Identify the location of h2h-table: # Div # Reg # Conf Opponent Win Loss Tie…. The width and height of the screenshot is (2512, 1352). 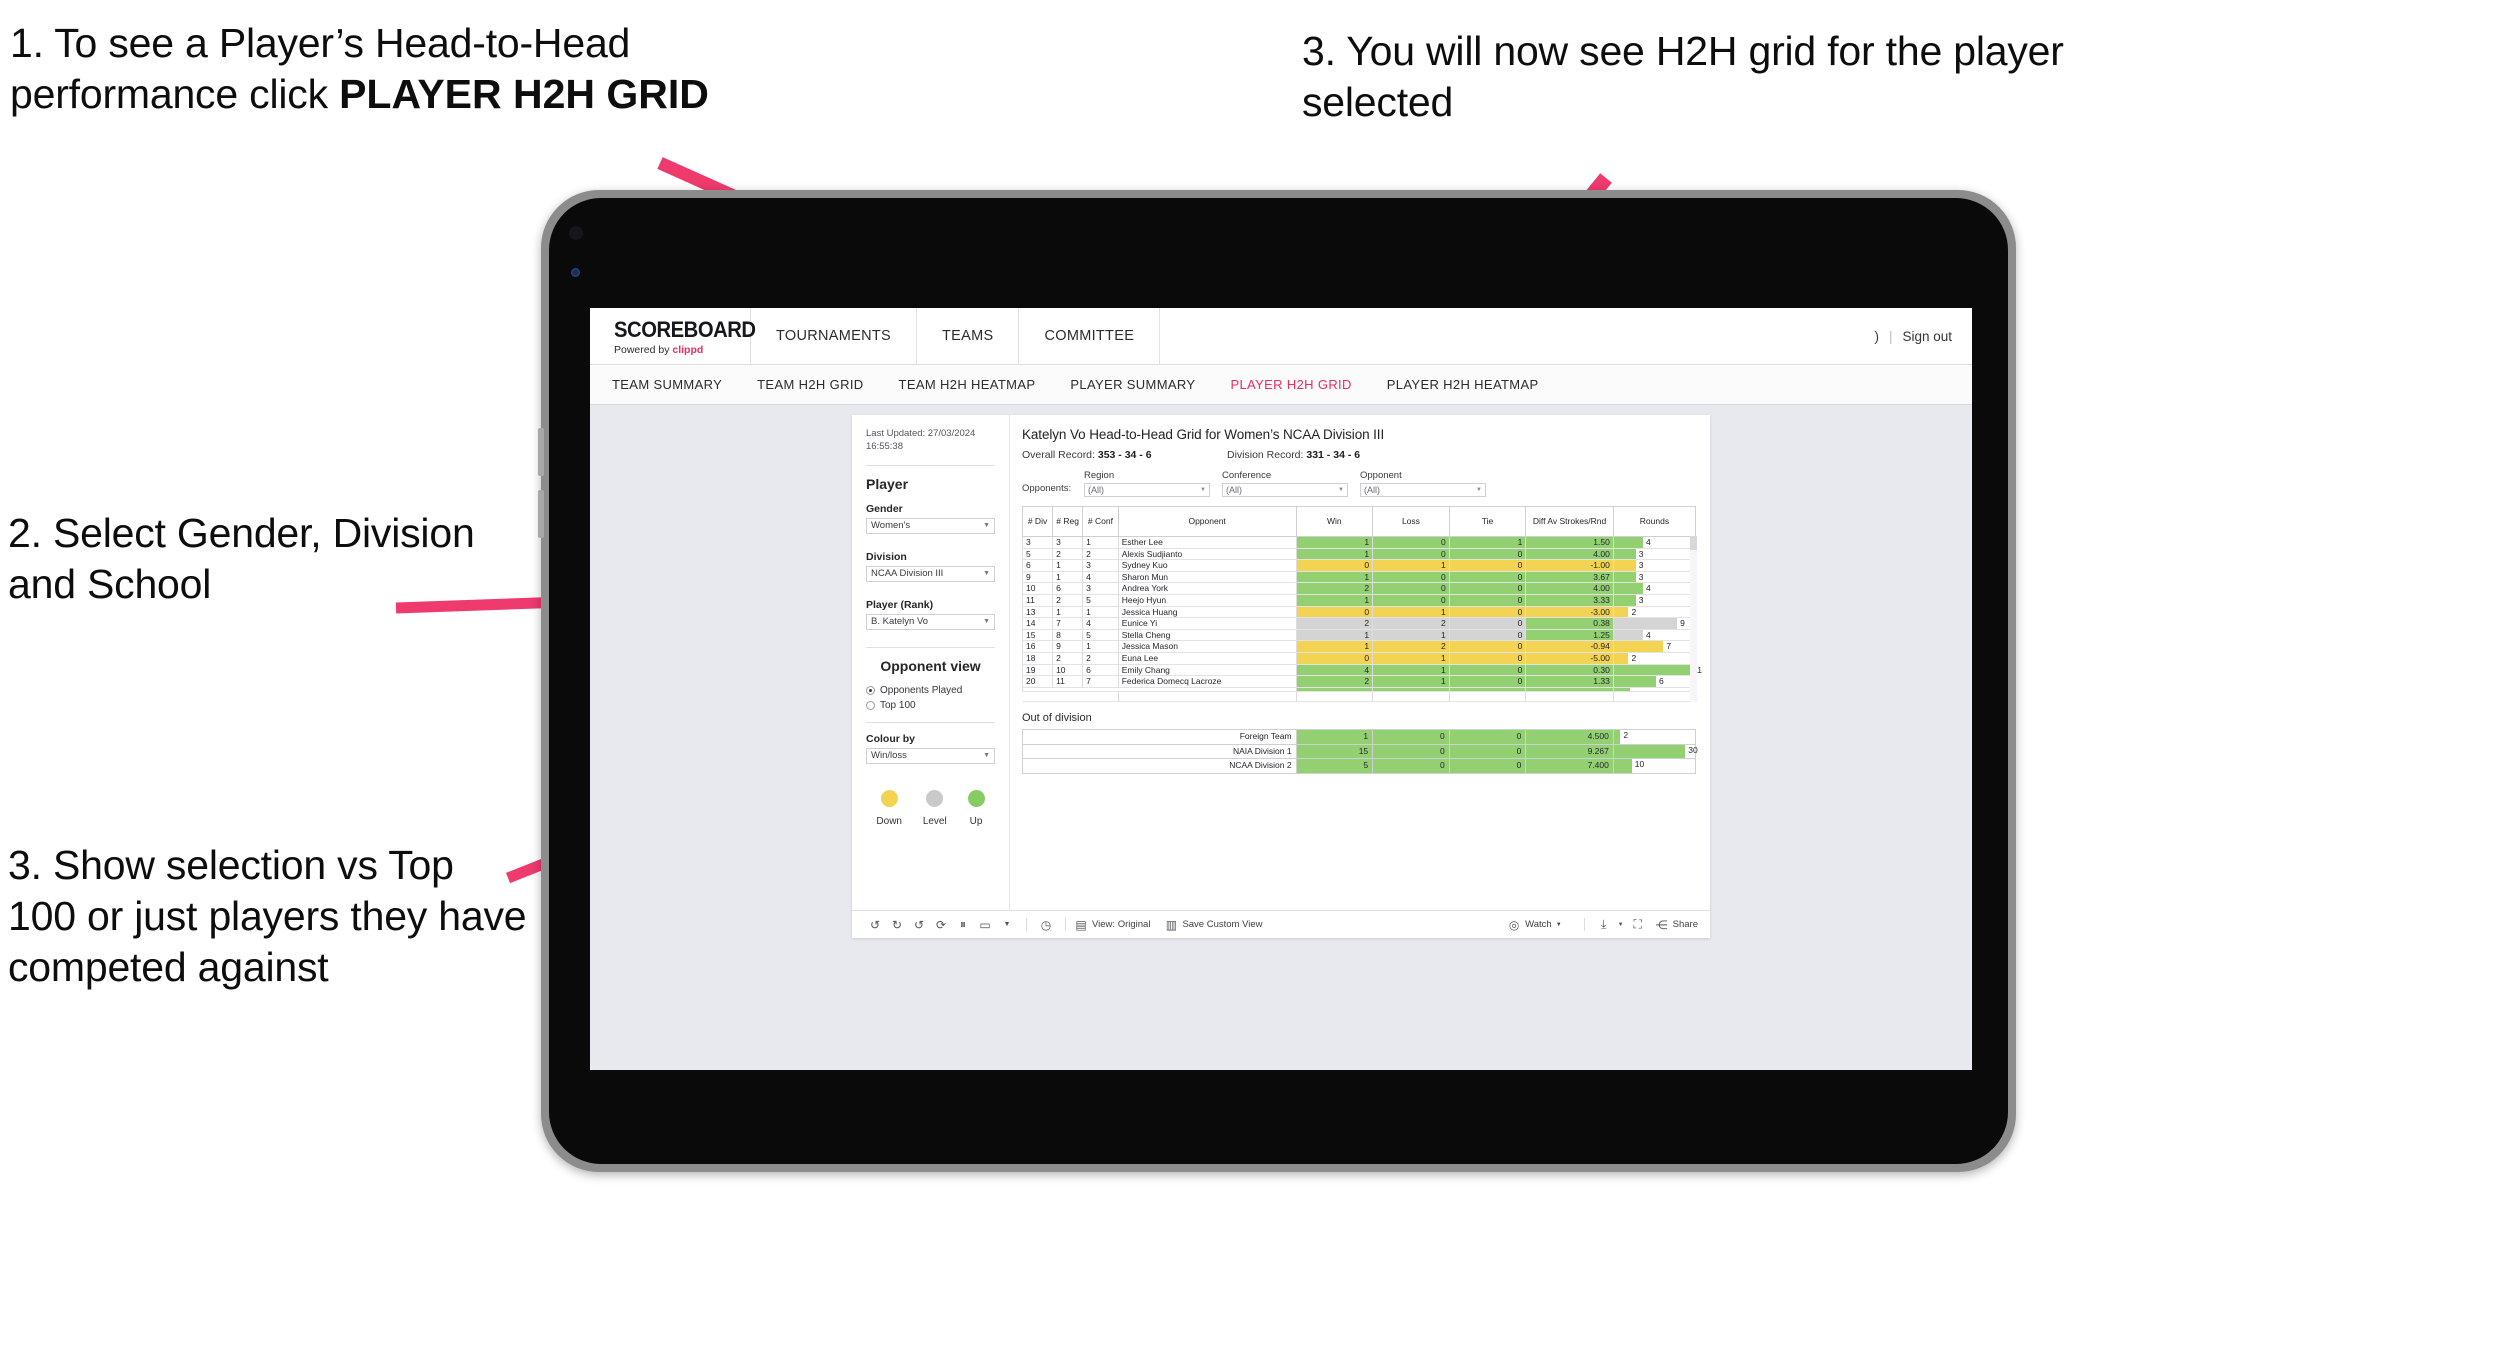
(1361, 604).